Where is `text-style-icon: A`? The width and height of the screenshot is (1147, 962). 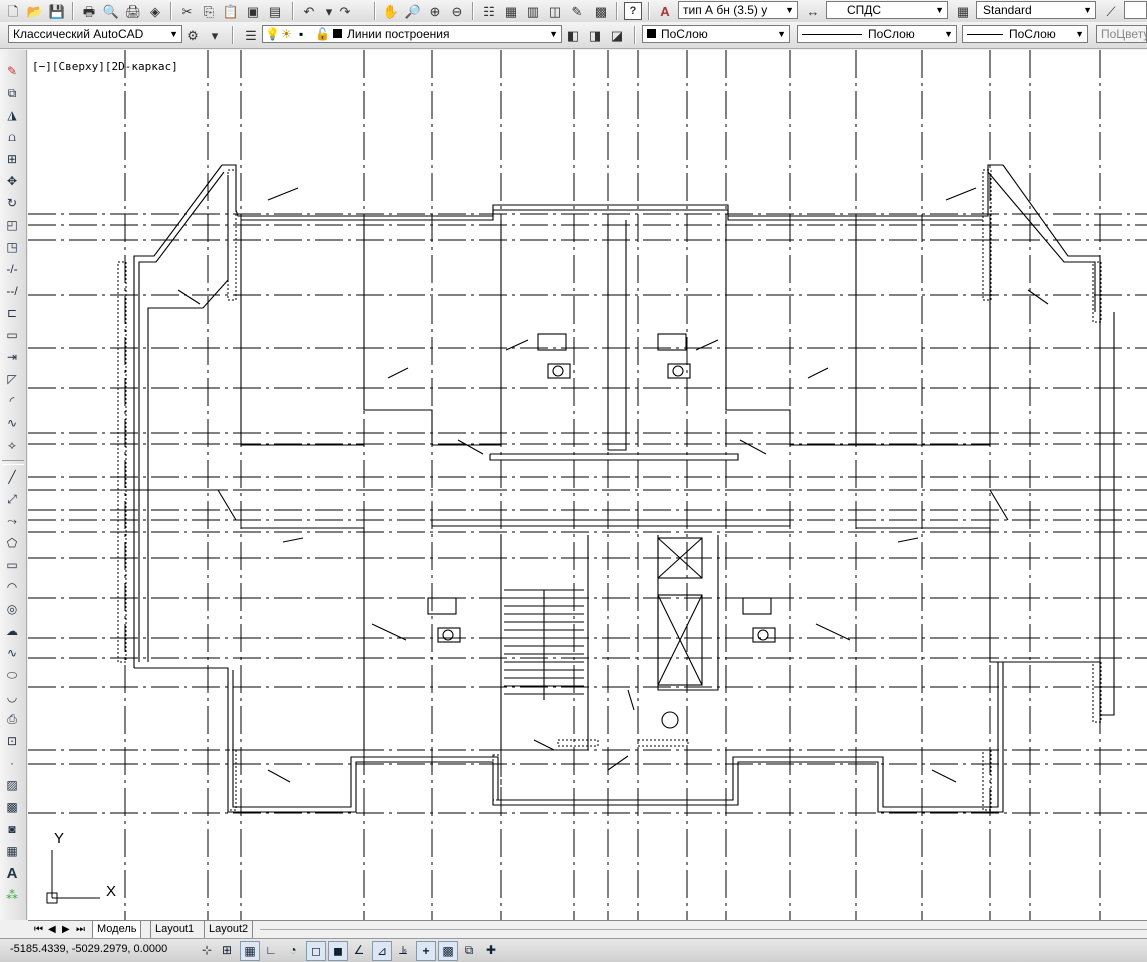
text-style-icon: A is located at coordinates (665, 11).